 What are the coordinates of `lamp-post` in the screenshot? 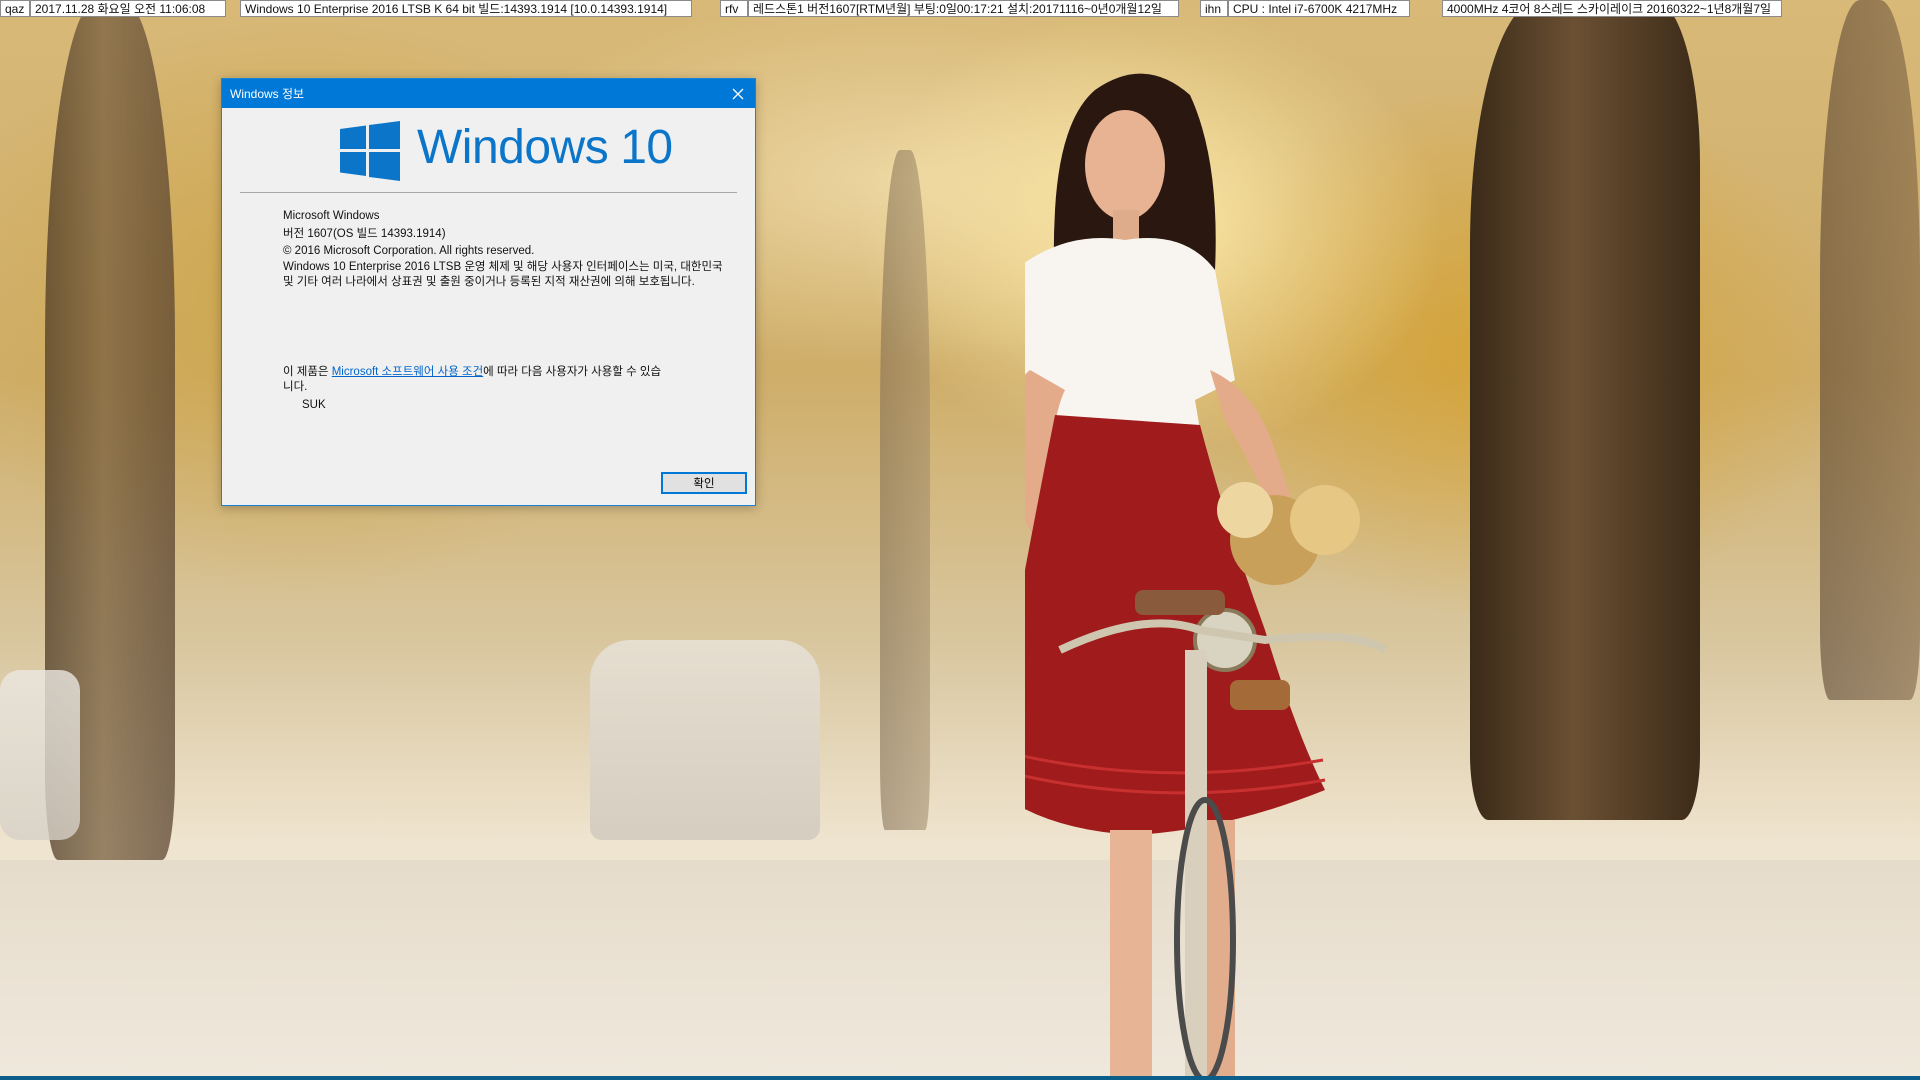 It's located at (905, 490).